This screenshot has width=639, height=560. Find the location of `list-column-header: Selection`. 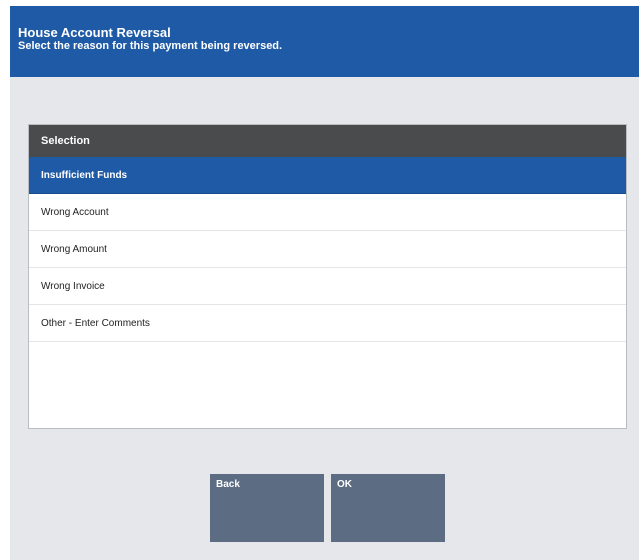

list-column-header: Selection is located at coordinates (327, 141).